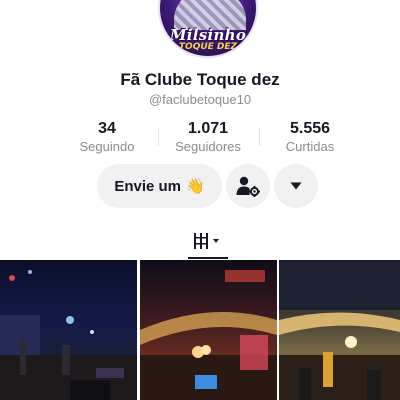  I want to click on stat-likes: 5.556 Curtidas, so click(310, 138).